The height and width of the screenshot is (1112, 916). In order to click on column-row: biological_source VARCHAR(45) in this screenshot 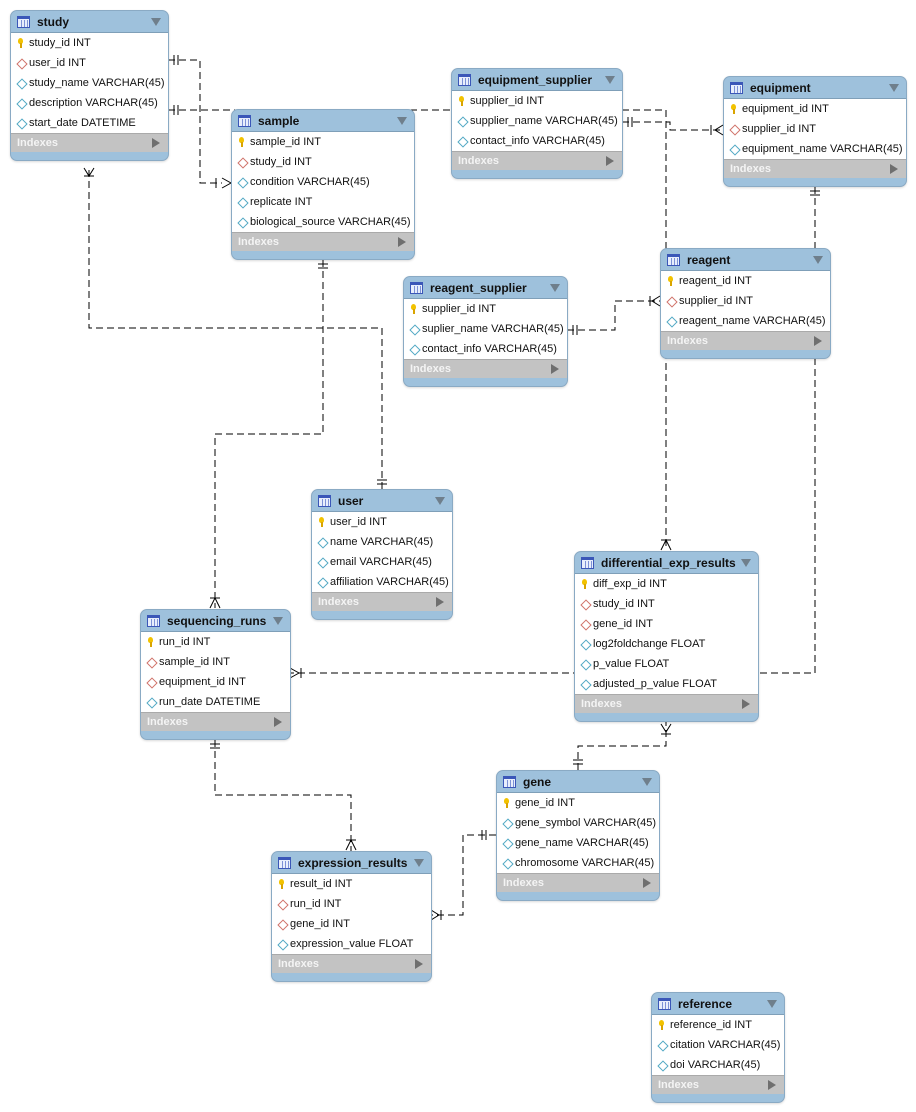, I will do `click(323, 222)`.